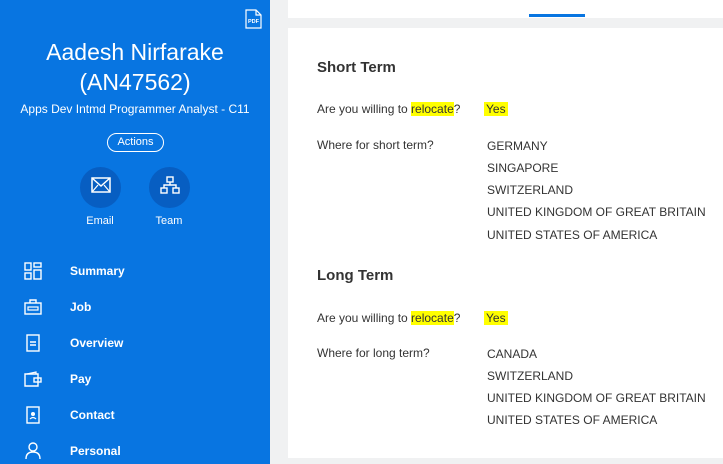  What do you see at coordinates (517, 146) in the screenshot?
I see `short-term-location: GERMANY` at bounding box center [517, 146].